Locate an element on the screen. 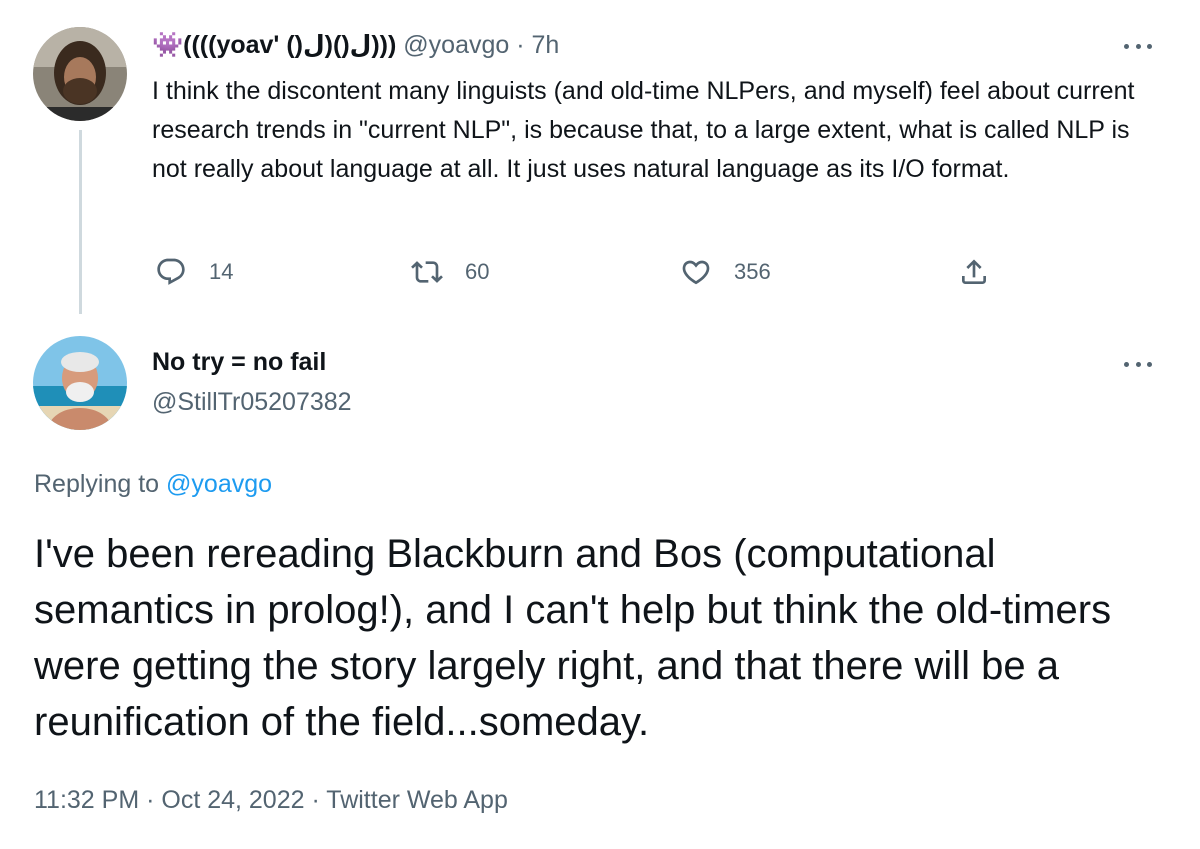 The image size is (1200, 849). replying-prefix: Replying to is located at coordinates (100, 484).